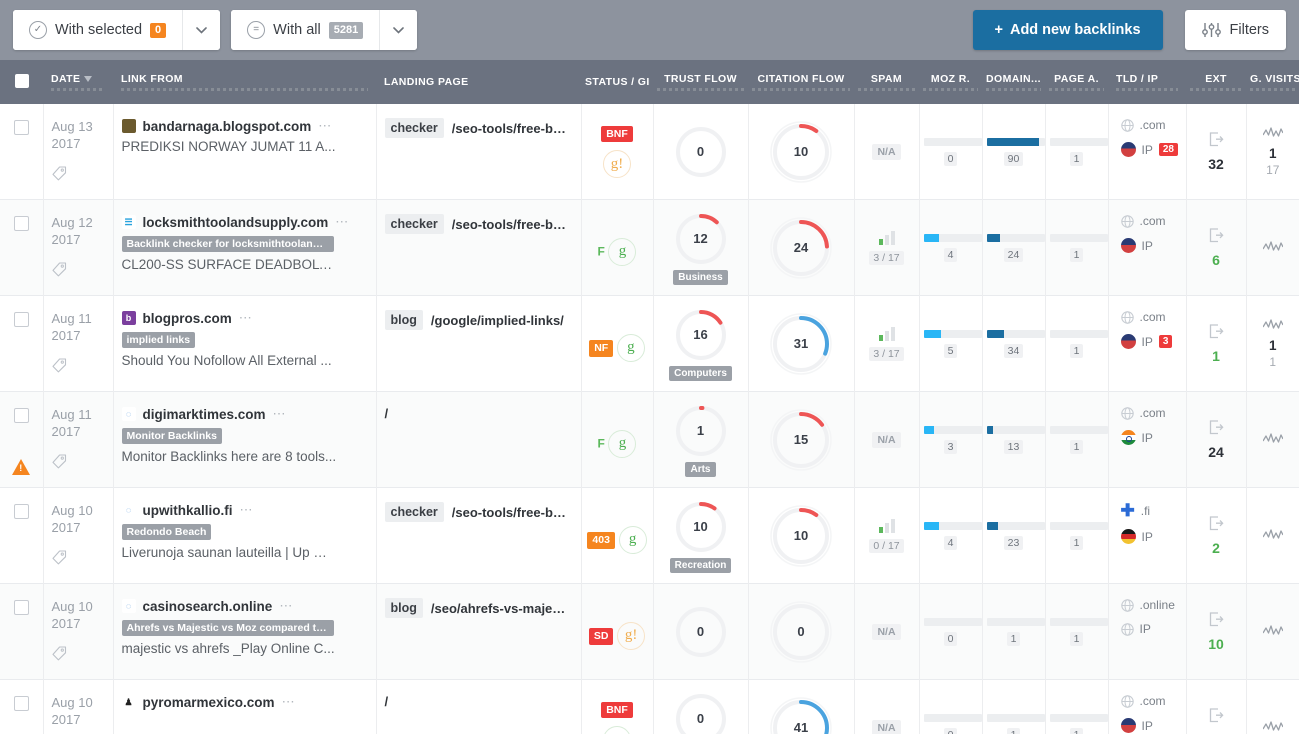 This screenshot has width=1299, height=734. What do you see at coordinates (187, 318) in the screenshot?
I see `source-domain-link: blogpros.com` at bounding box center [187, 318].